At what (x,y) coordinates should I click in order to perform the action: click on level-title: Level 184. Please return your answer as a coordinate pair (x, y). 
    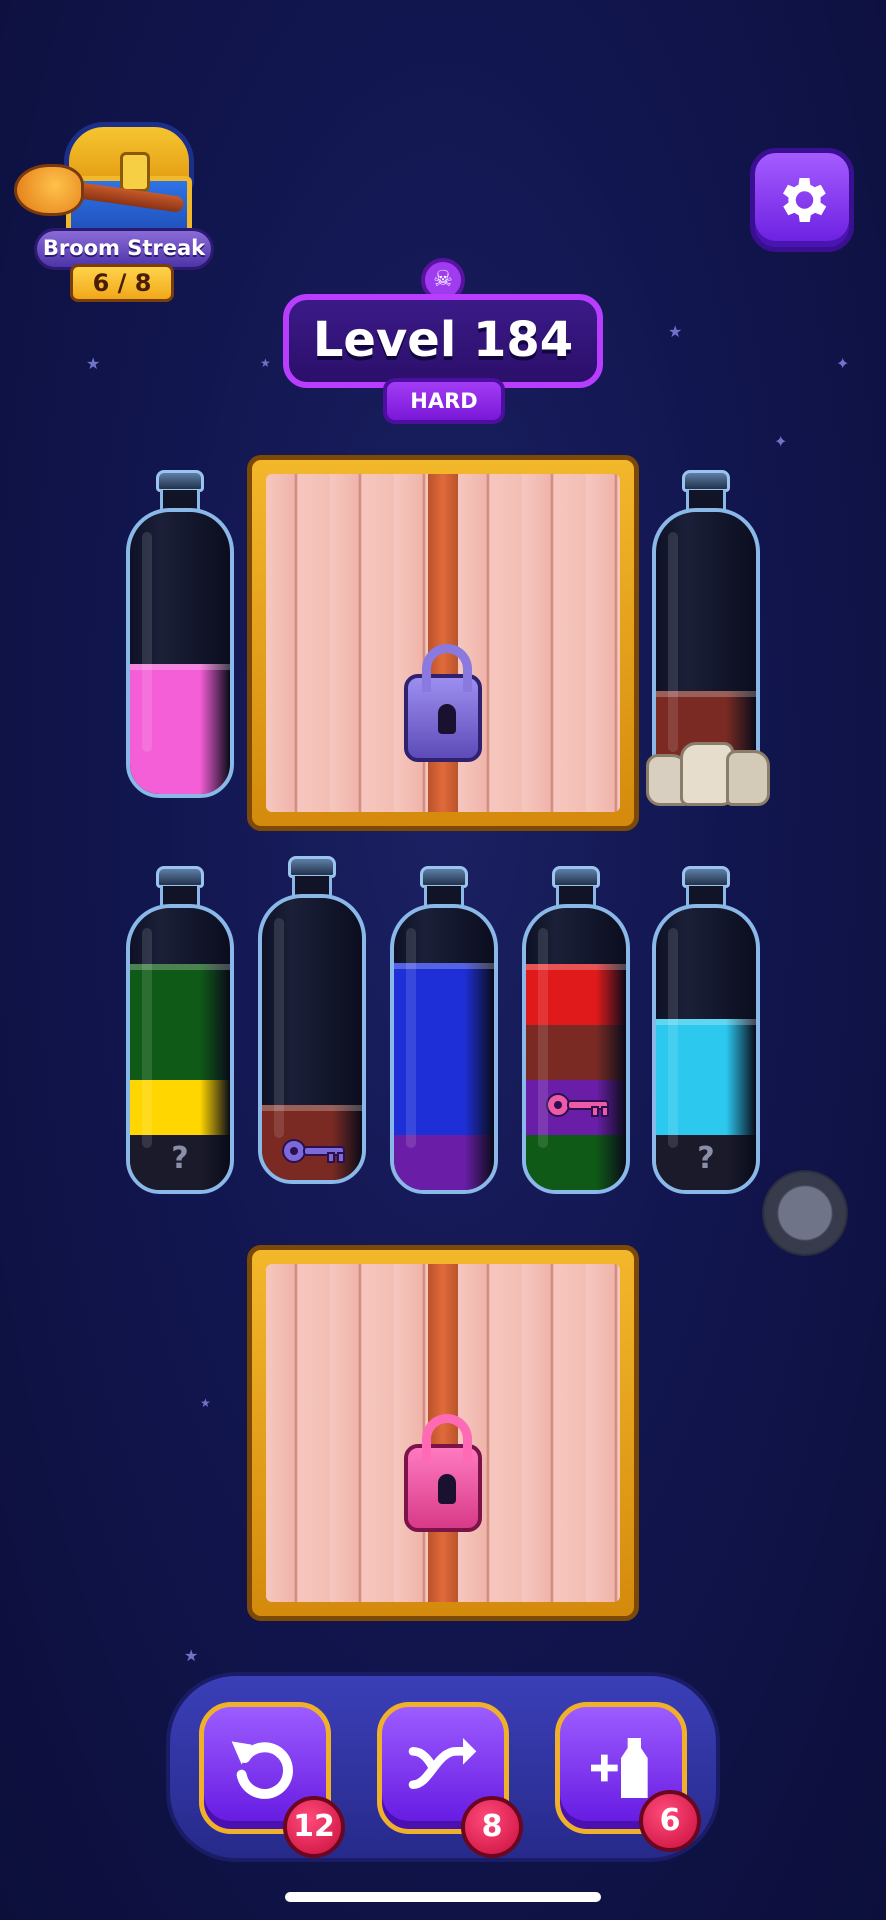
    Looking at the image, I should click on (443, 340).